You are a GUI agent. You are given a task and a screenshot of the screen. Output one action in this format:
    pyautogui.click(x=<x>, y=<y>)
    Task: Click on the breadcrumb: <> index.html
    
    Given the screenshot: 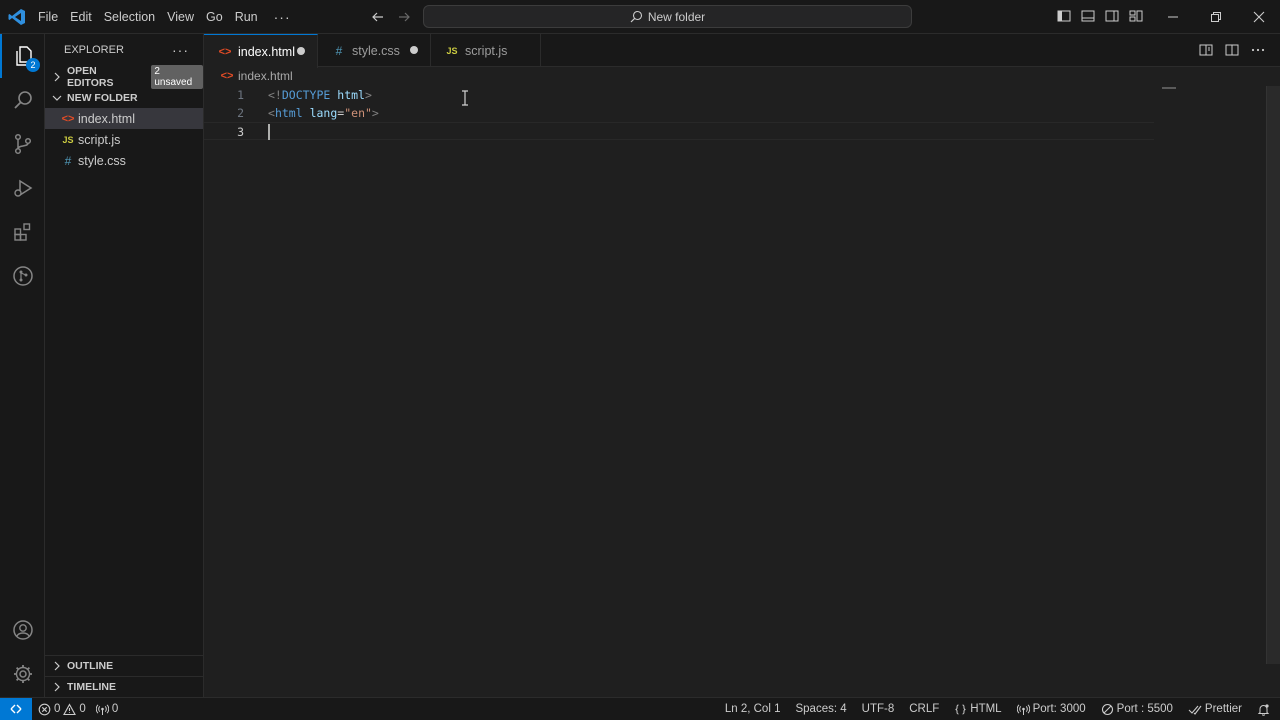 What is the action you would take?
    pyautogui.click(x=256, y=76)
    